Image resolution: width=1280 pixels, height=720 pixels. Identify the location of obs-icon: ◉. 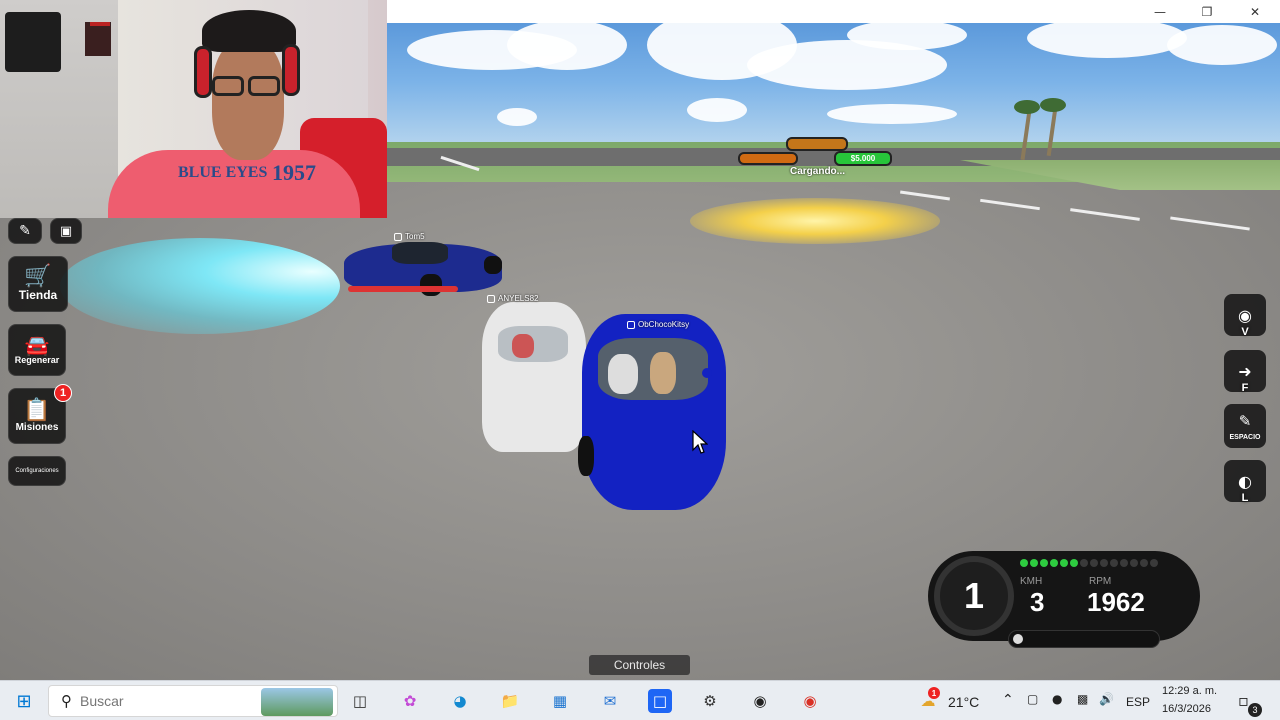
(760, 701).